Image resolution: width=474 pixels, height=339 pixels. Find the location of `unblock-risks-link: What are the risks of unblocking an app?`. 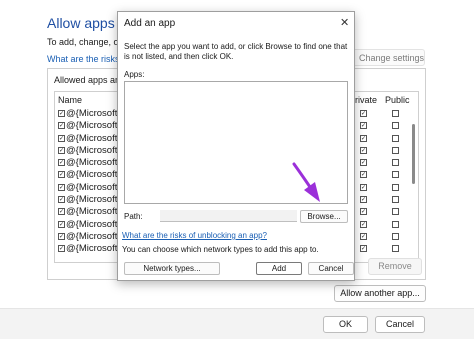

unblock-risks-link: What are the risks of unblocking an app? is located at coordinates (194, 235).